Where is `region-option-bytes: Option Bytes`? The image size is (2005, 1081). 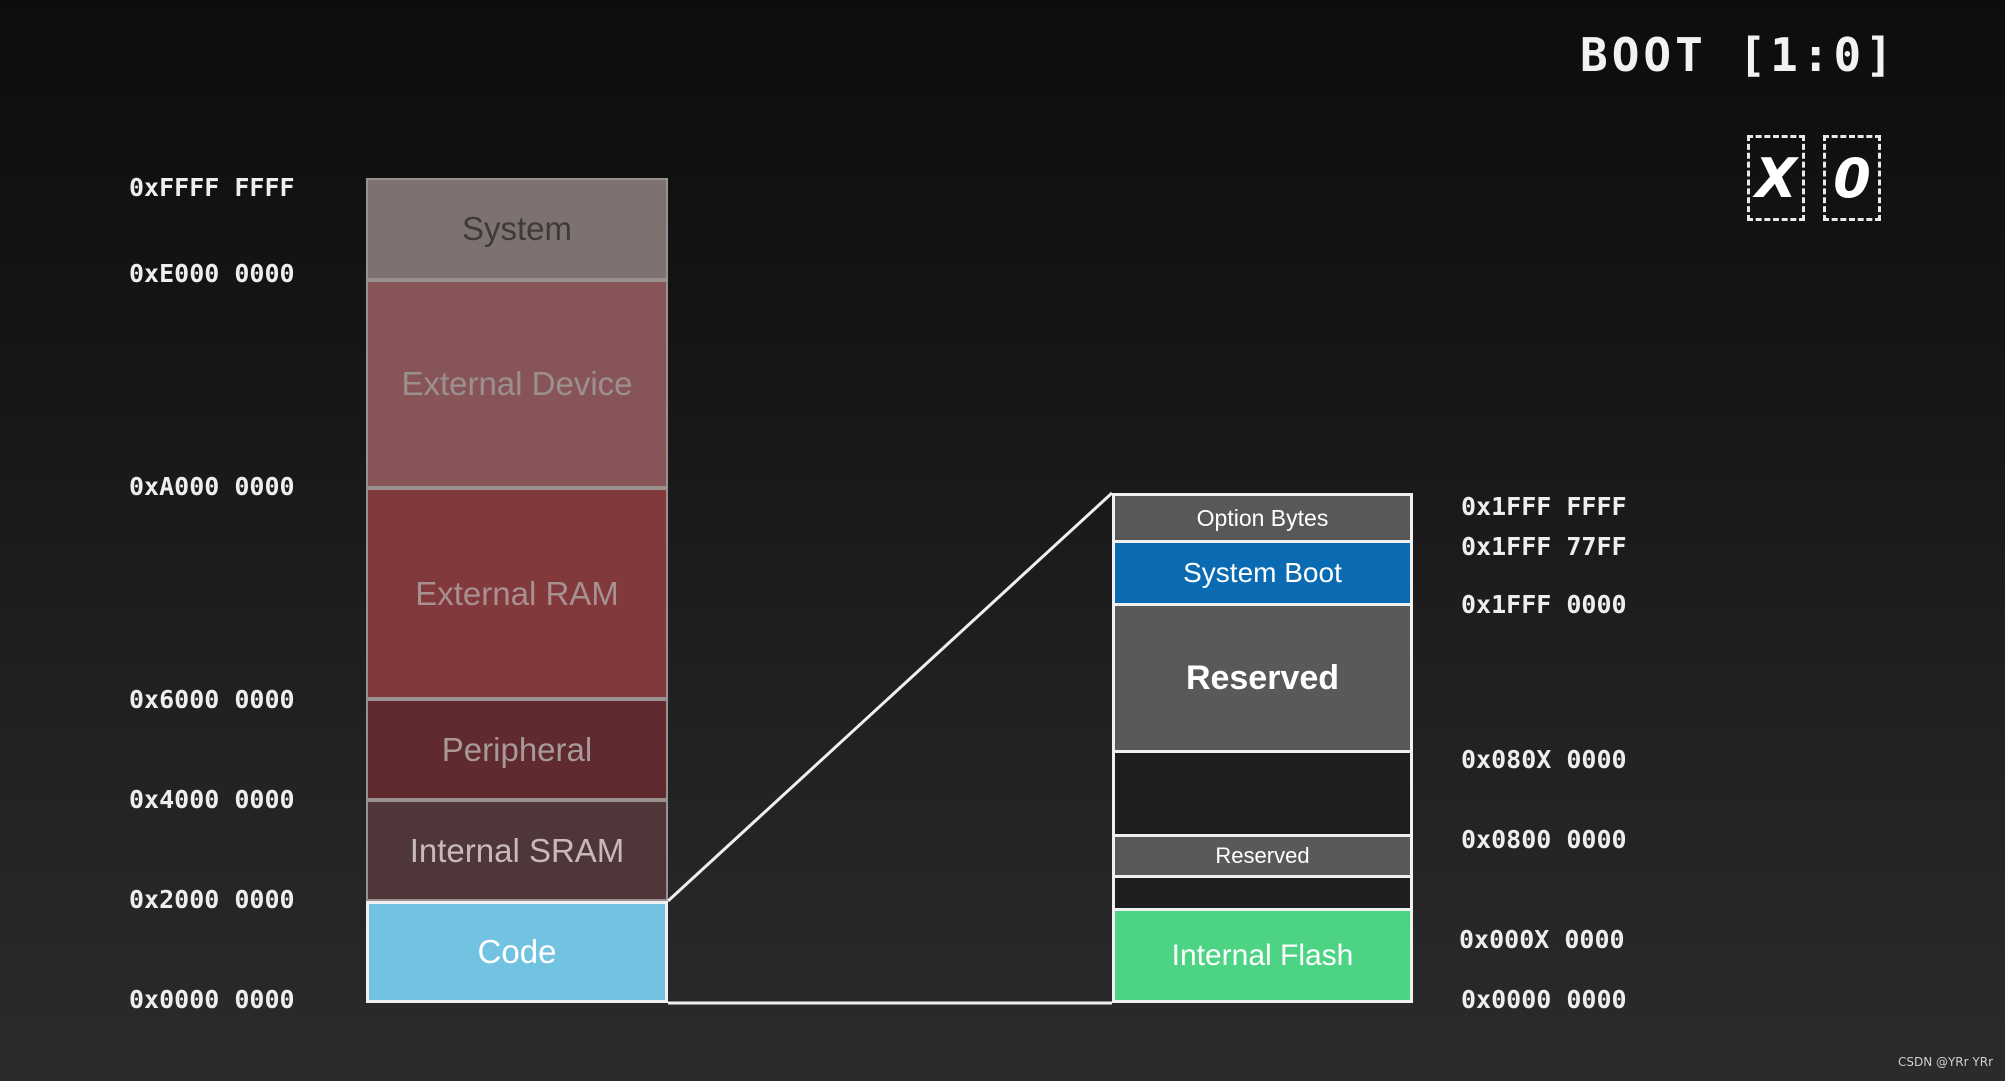
region-option-bytes: Option Bytes is located at coordinates (1262, 518).